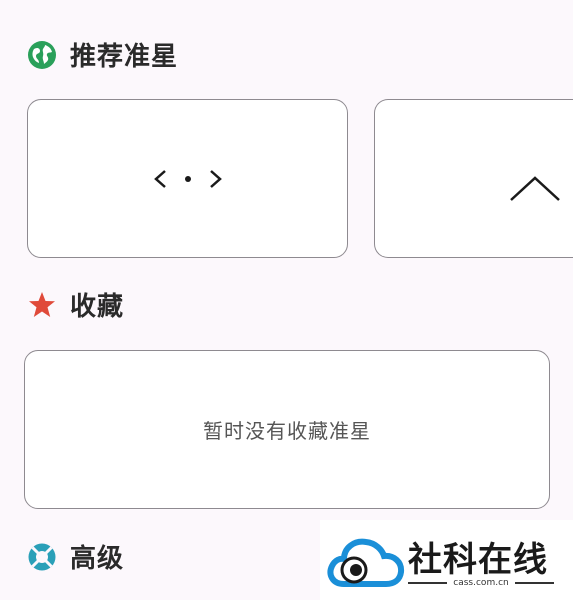 Image resolution: width=573 pixels, height=600 pixels. What do you see at coordinates (366, 562) in the screenshot?
I see `cloud-eye-icon` at bounding box center [366, 562].